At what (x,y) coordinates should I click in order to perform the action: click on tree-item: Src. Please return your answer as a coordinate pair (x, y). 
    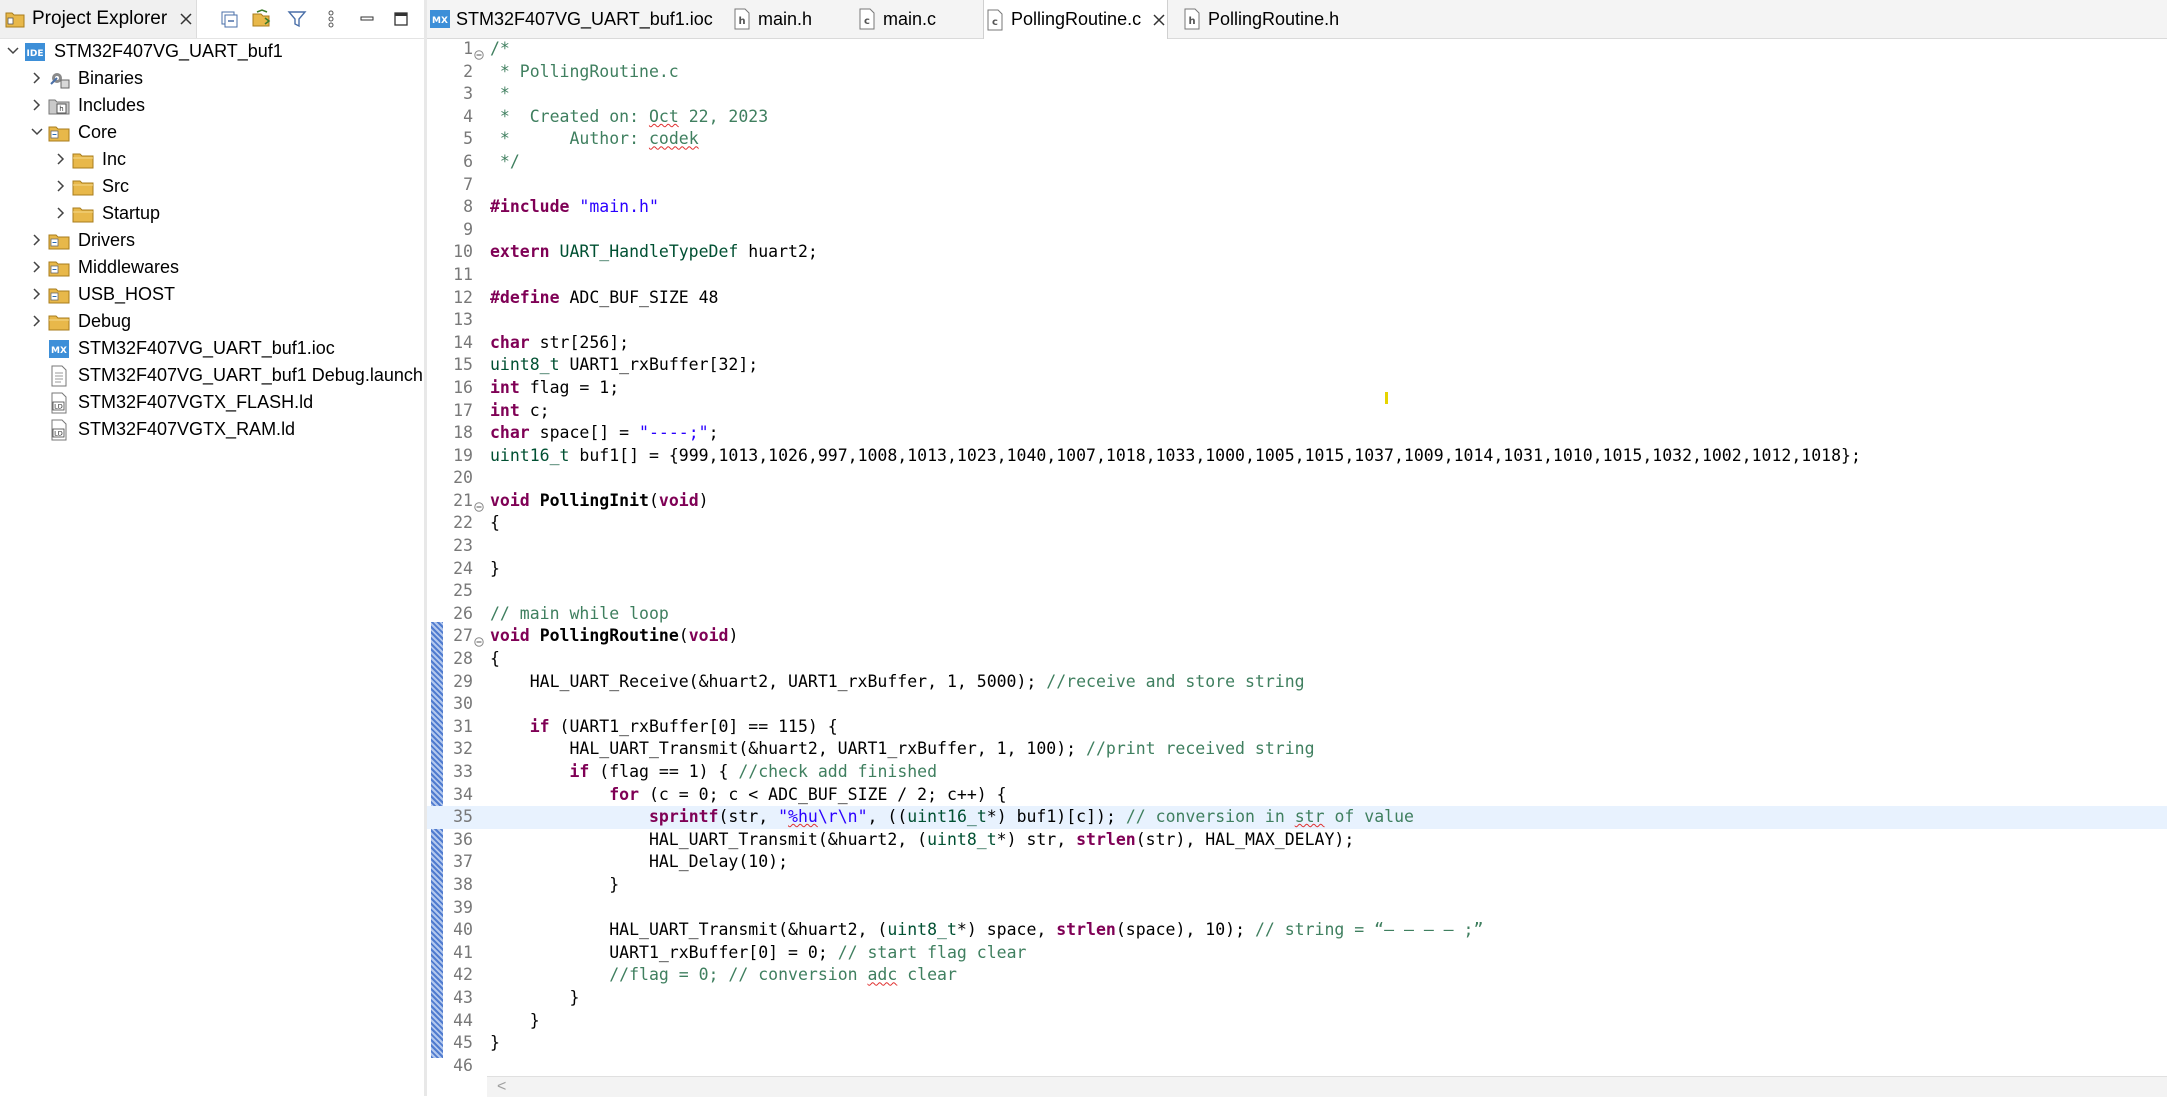
    Looking at the image, I should click on (212, 186).